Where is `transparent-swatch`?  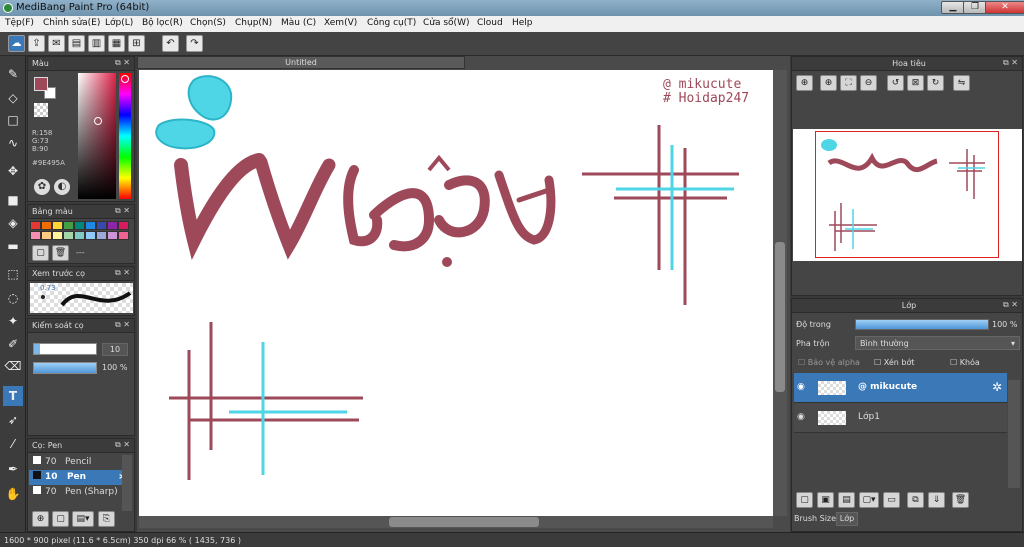
transparent-swatch is located at coordinates (41, 110).